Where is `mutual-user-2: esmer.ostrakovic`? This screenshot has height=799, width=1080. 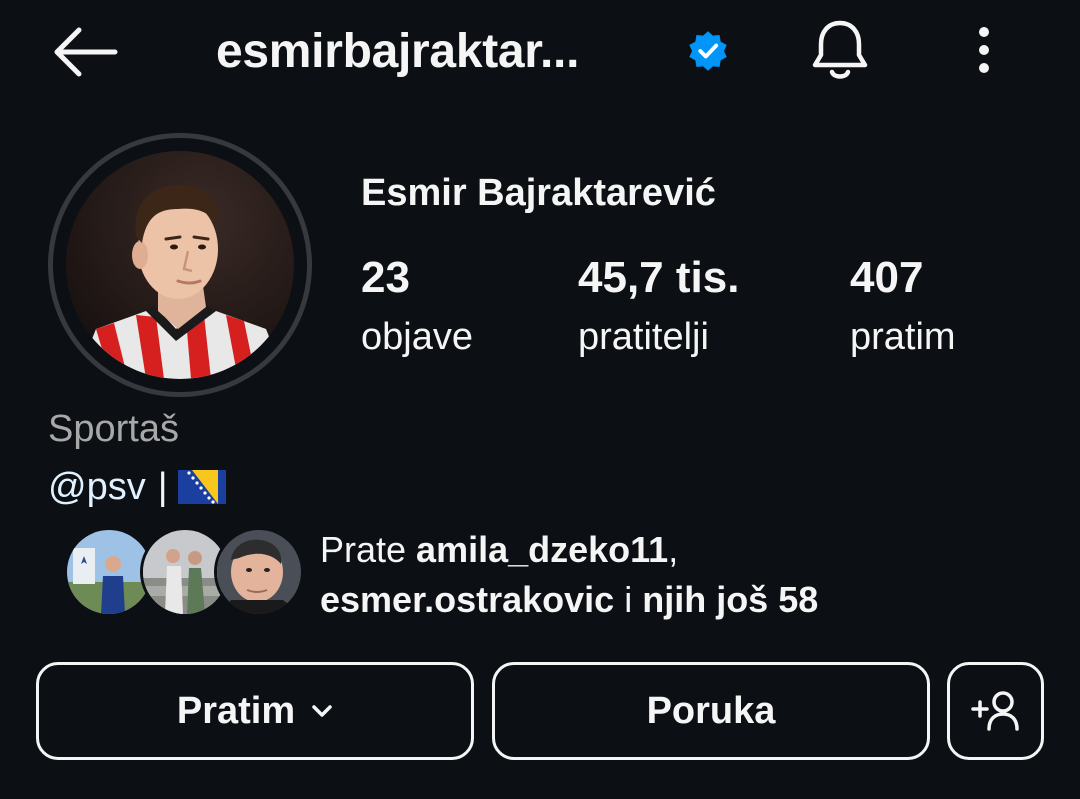 mutual-user-2: esmer.ostrakovic is located at coordinates (467, 599).